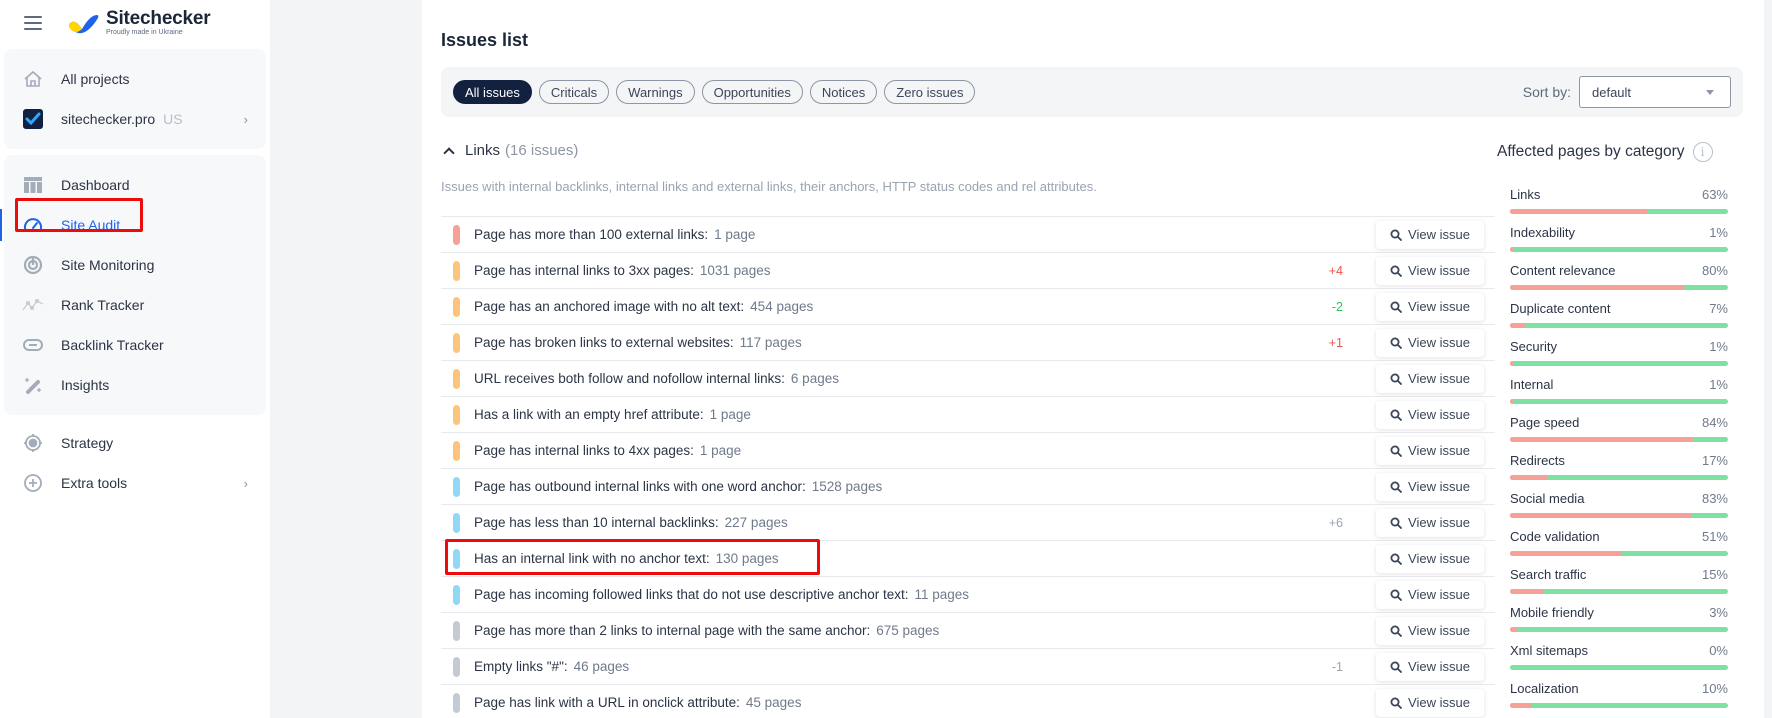  I want to click on sidebar-item-dashboard: Dashboard, so click(135, 185).